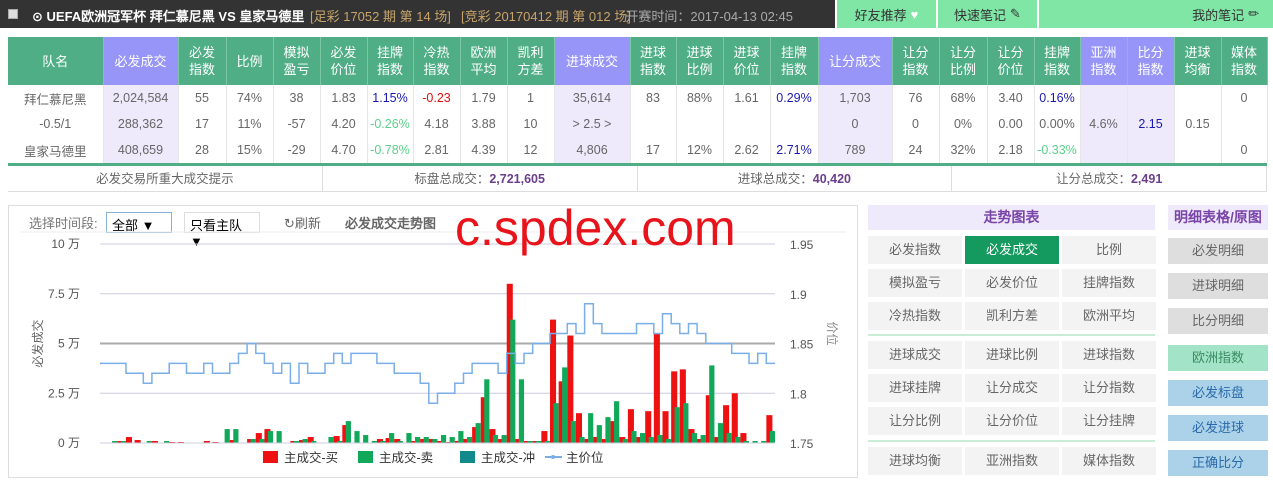  Describe the element at coordinates (1109, 461) in the screenshot. I see `trend-button: 媒体指数` at that location.